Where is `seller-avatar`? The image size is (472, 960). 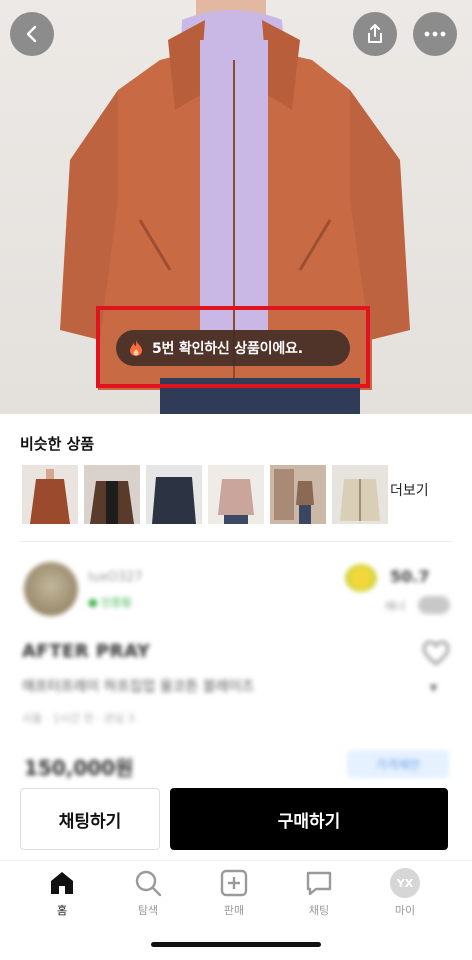 seller-avatar is located at coordinates (51, 589).